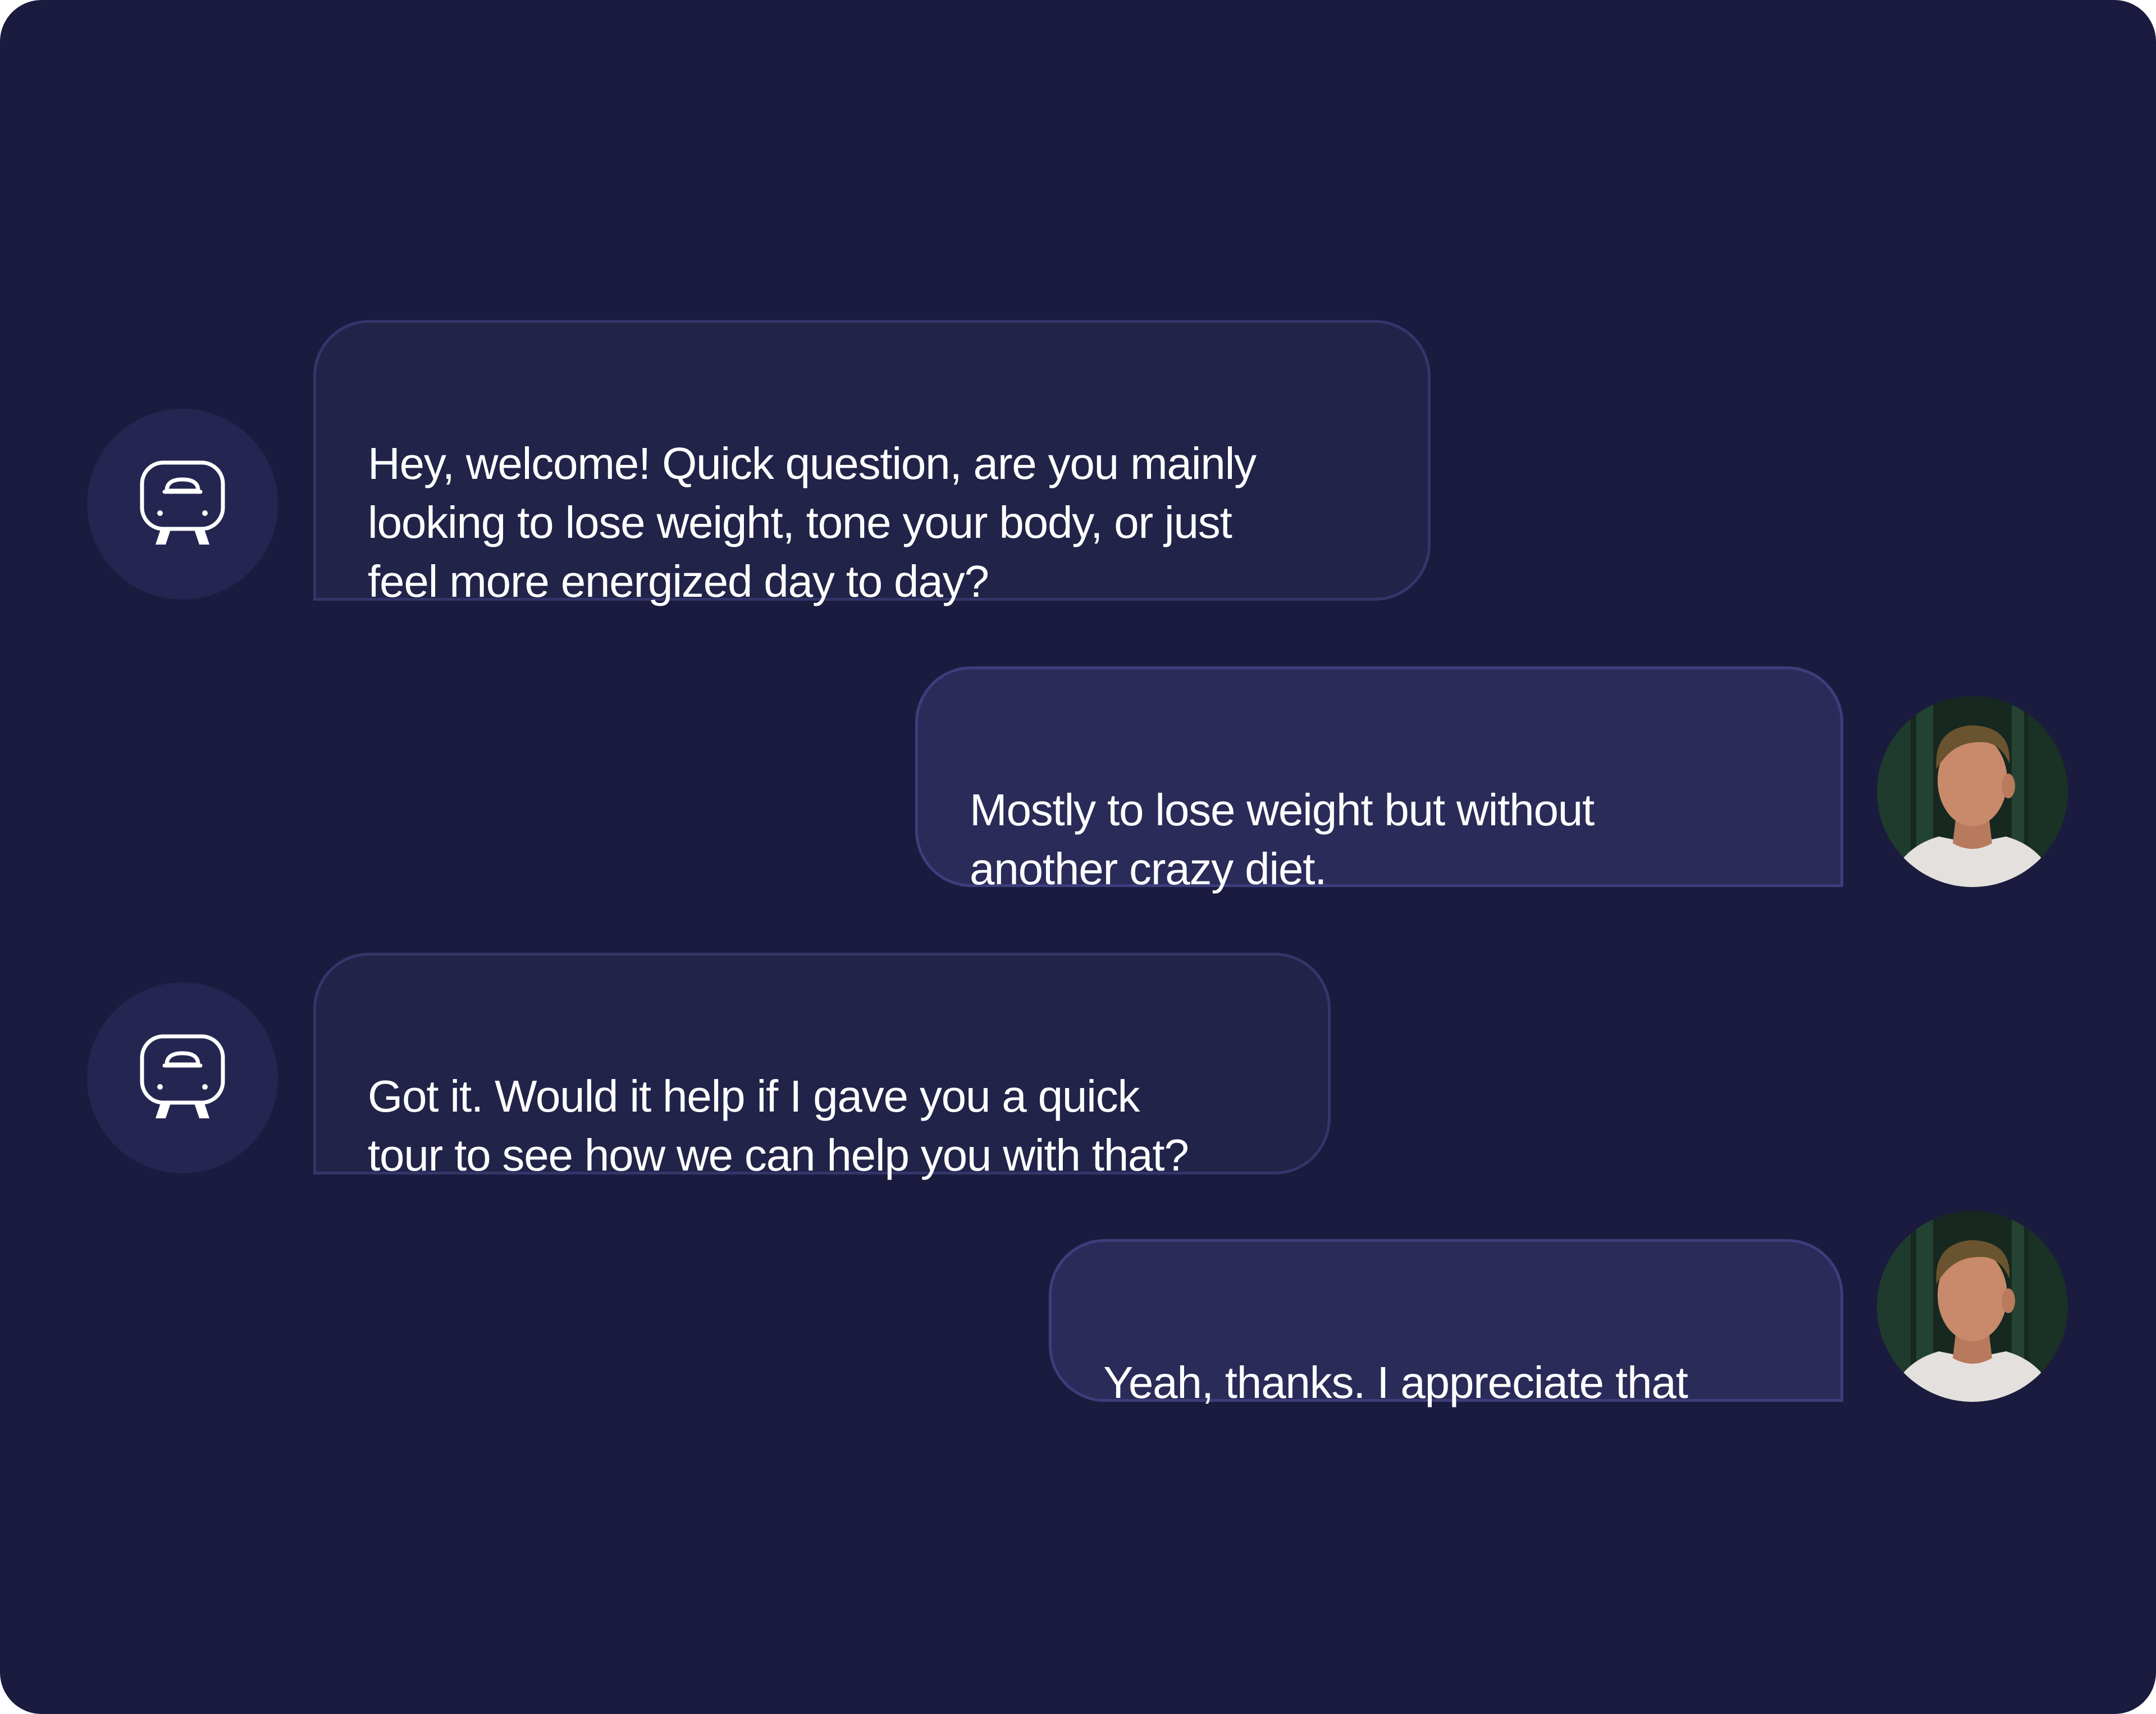  Describe the element at coordinates (1446, 1323) in the screenshot. I see `user-message-bubble: Yeah, thanks. I appreciate that` at that location.